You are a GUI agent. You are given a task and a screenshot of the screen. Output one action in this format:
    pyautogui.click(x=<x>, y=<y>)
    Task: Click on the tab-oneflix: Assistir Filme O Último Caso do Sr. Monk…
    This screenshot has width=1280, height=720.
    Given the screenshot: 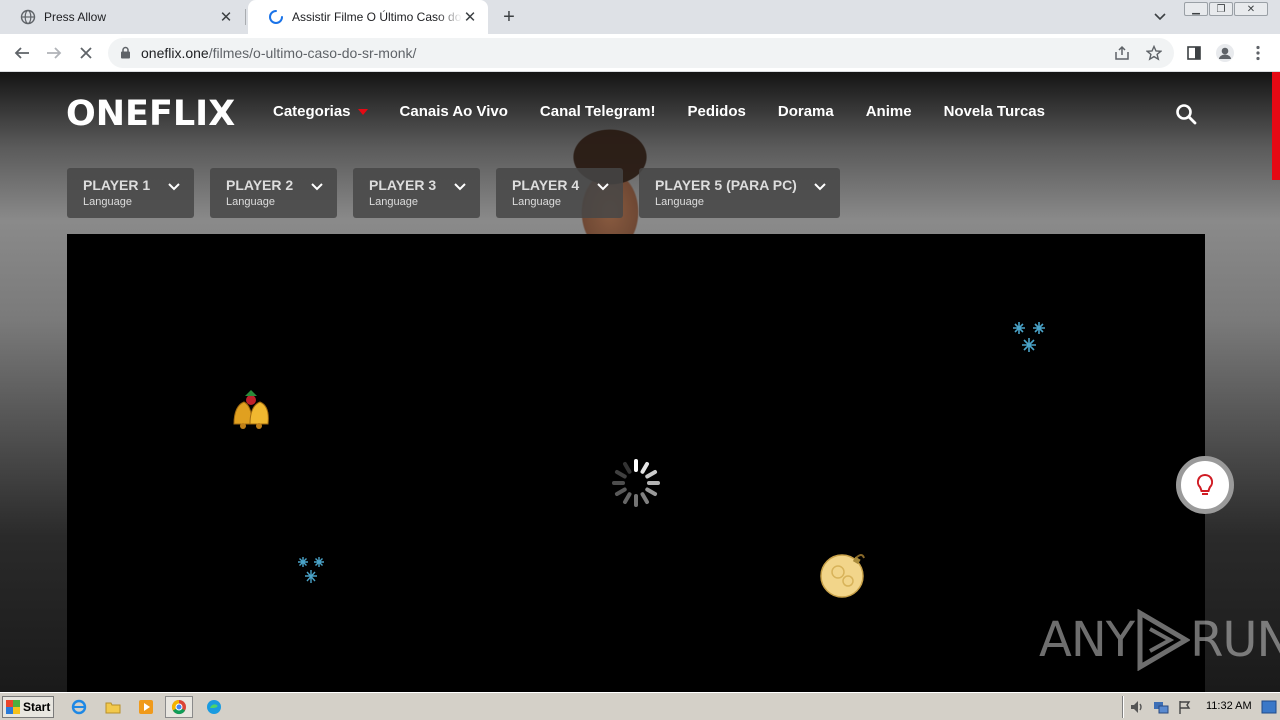 What is the action you would take?
    pyautogui.click(x=368, y=17)
    